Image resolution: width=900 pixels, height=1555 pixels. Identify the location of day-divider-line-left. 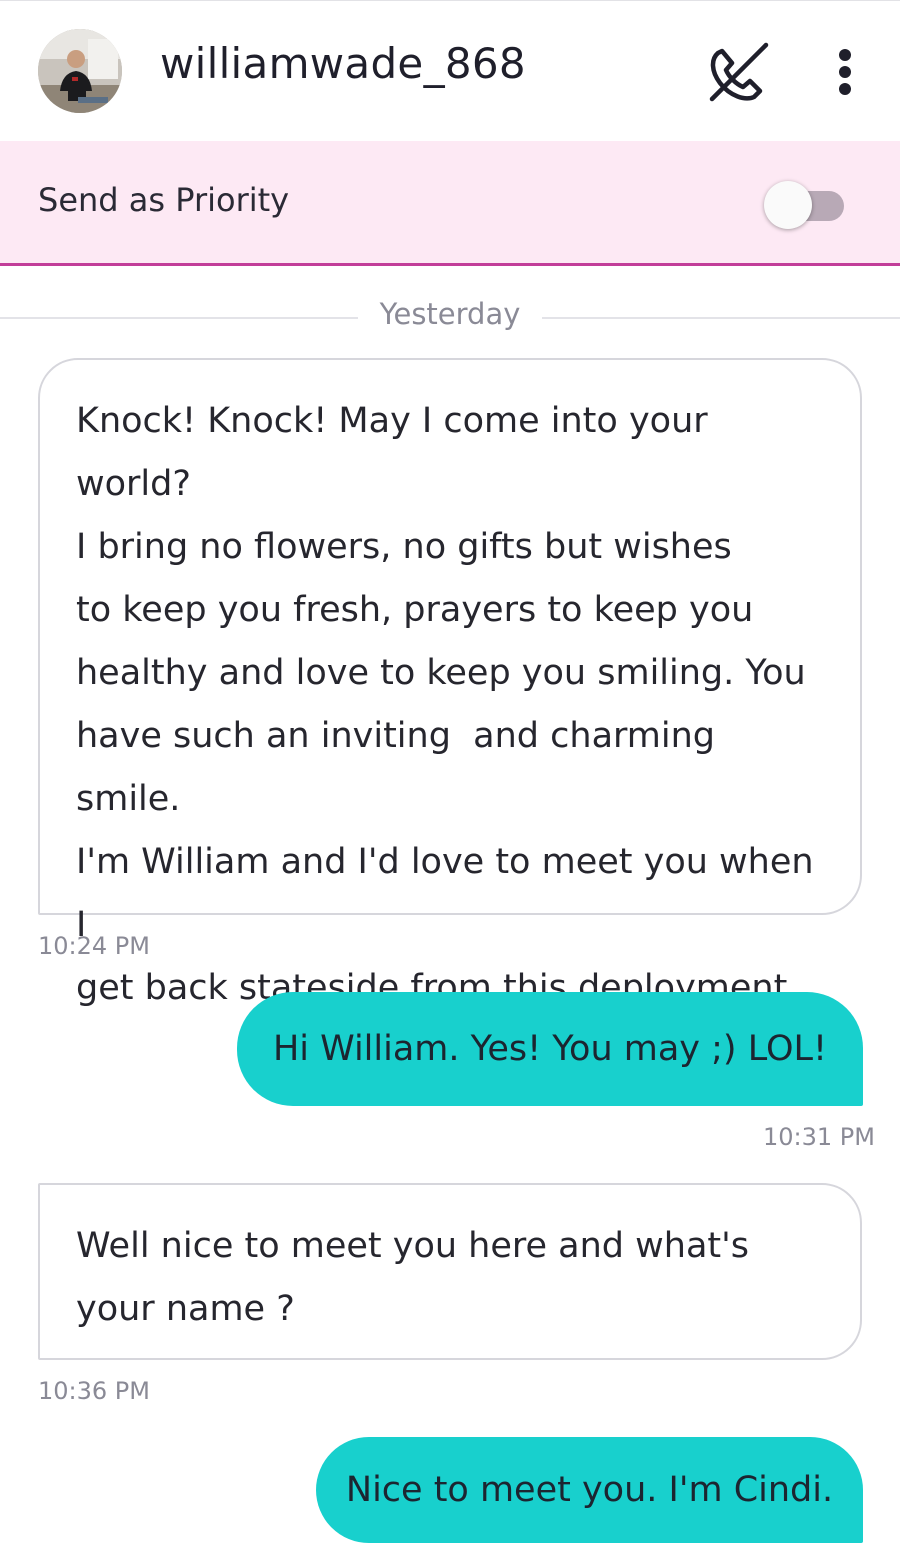
(179, 318).